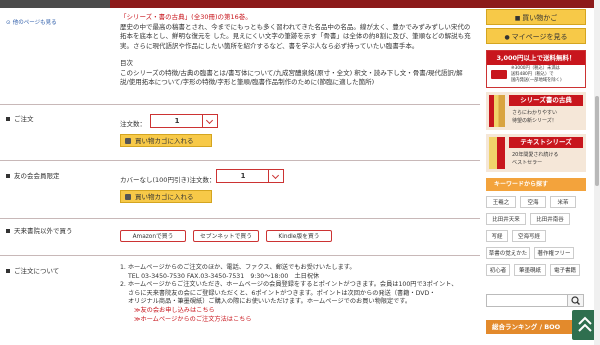 The image size is (600, 345). Describe the element at coordinates (508, 253) in the screenshot. I see `keyword-tag: 草書の覚えかた` at that location.